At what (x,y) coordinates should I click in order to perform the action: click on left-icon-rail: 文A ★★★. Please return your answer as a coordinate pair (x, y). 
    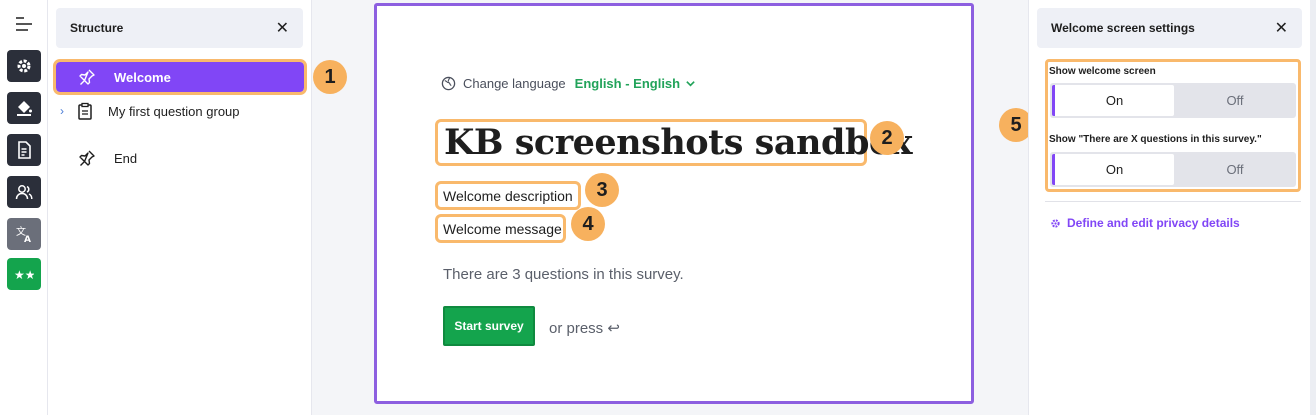
    Looking at the image, I should click on (24, 207).